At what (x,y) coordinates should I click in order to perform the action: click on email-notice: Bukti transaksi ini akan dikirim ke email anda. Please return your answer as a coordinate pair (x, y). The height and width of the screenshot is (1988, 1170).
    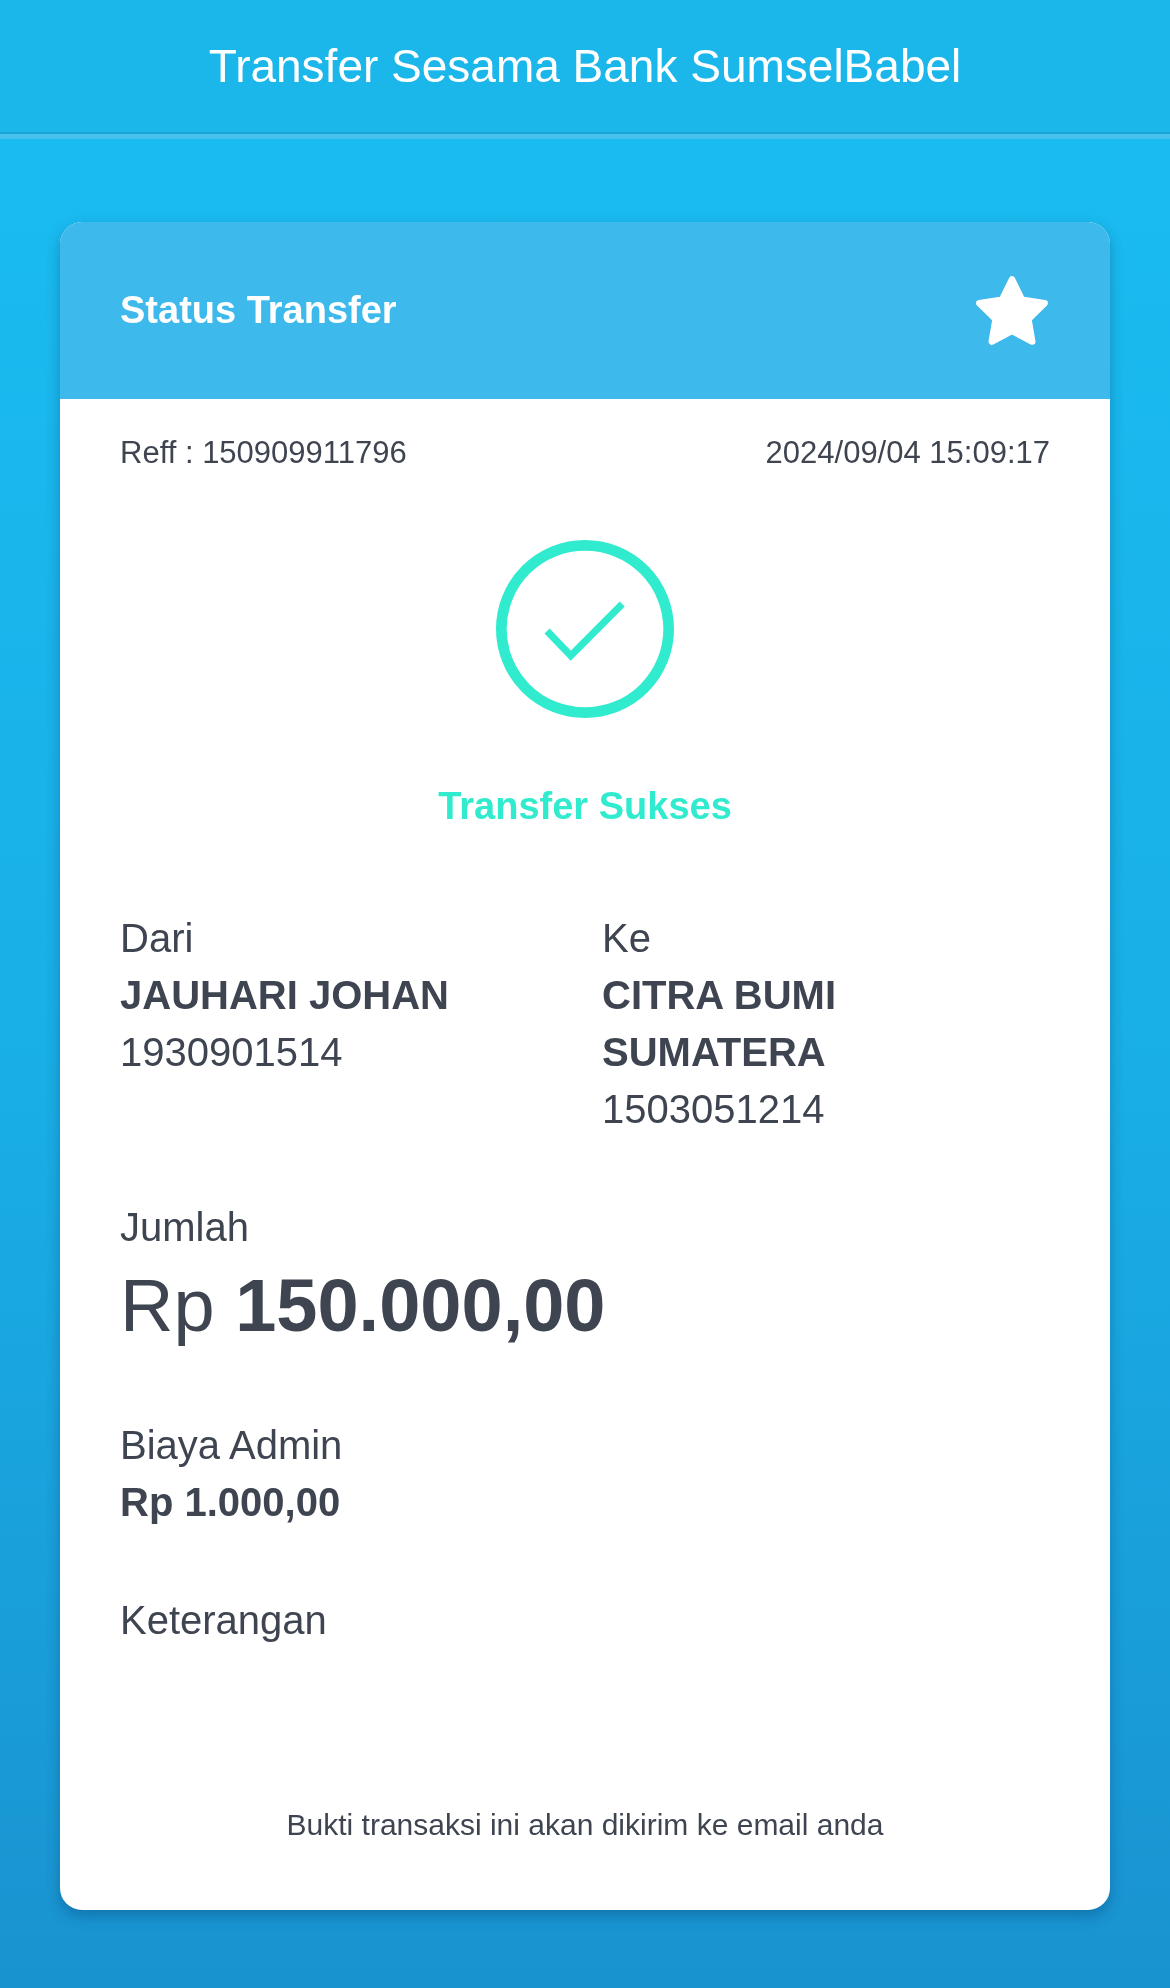
    Looking at the image, I should click on (585, 1824).